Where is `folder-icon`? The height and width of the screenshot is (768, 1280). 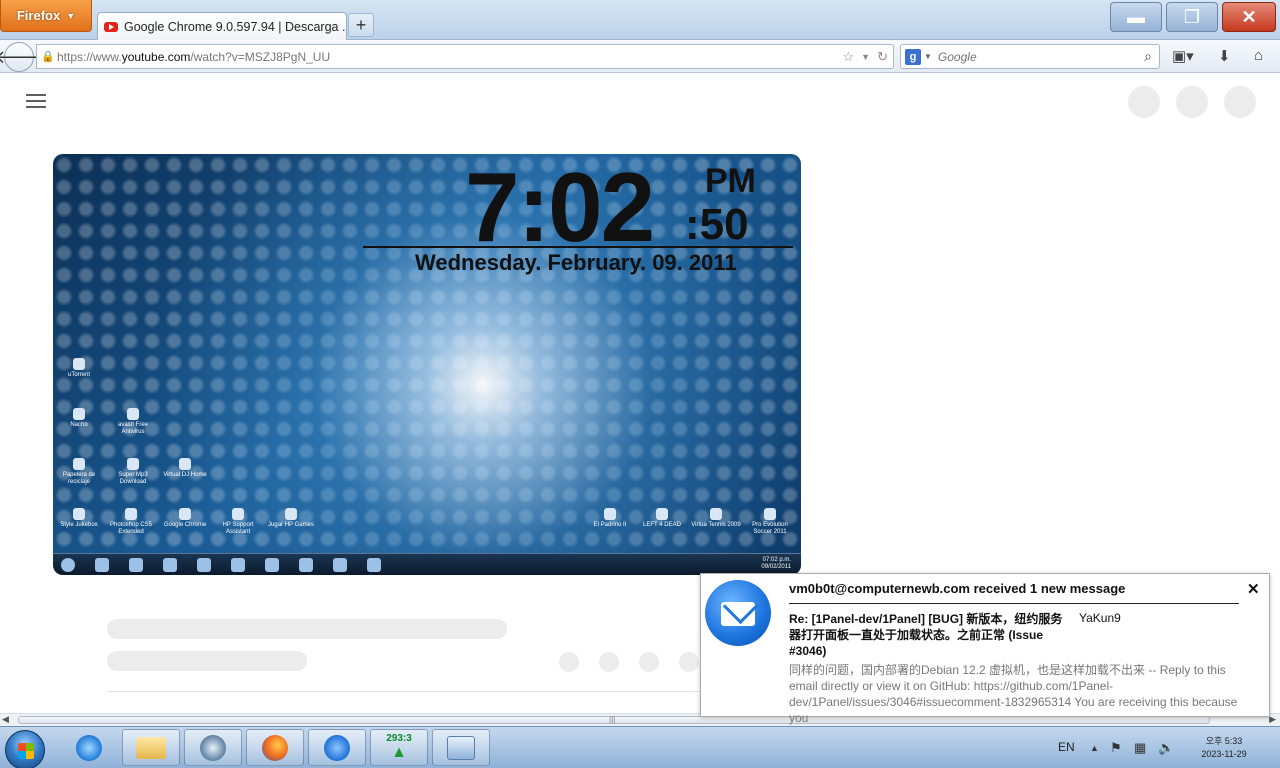
folder-icon is located at coordinates (102, 565).